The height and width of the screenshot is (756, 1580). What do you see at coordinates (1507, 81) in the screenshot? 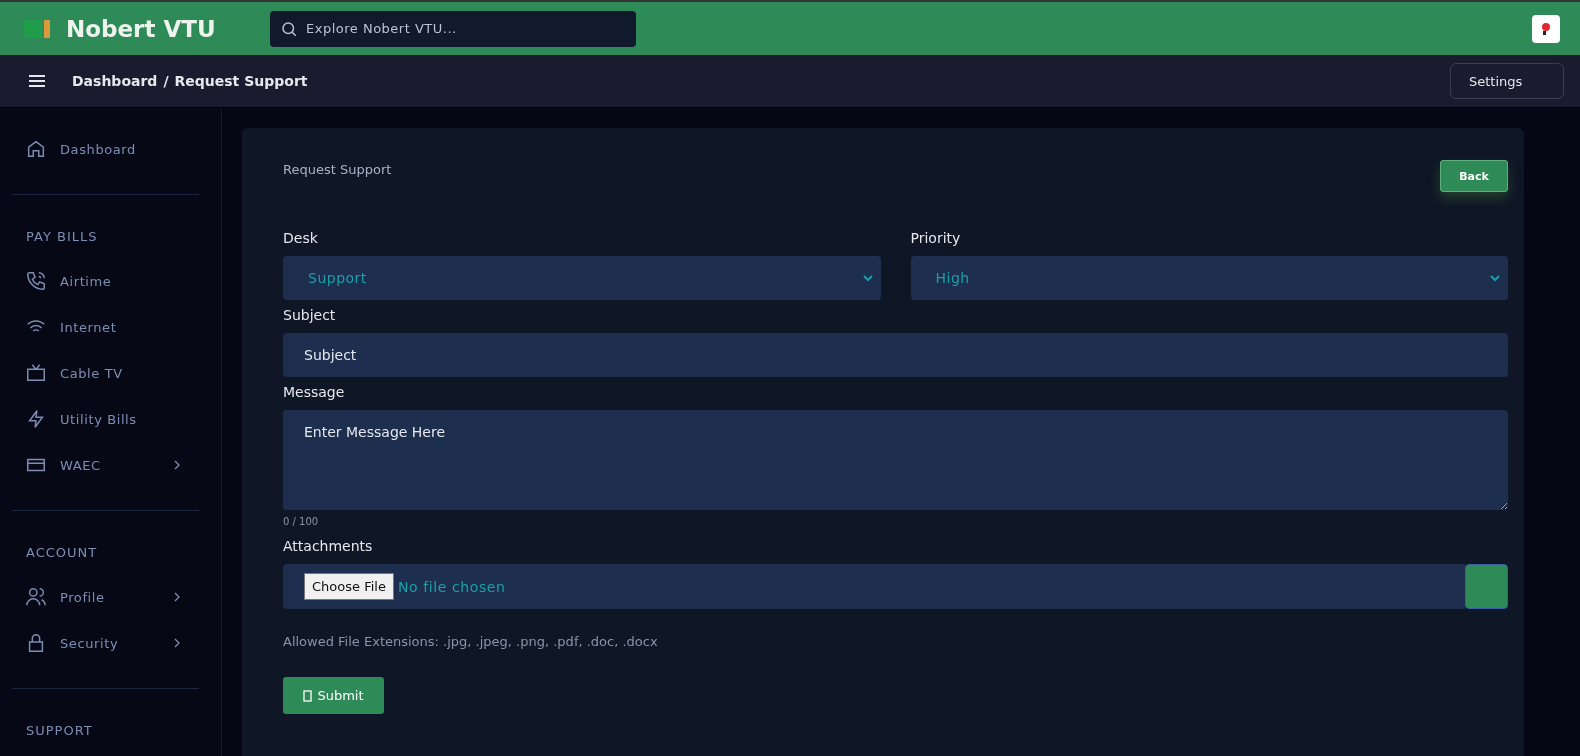
I see `settings-button: Settings` at bounding box center [1507, 81].